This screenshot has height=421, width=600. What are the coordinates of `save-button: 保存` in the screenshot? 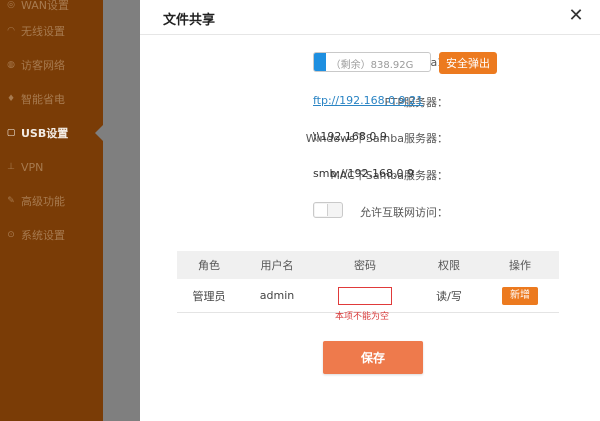 It's located at (373, 357).